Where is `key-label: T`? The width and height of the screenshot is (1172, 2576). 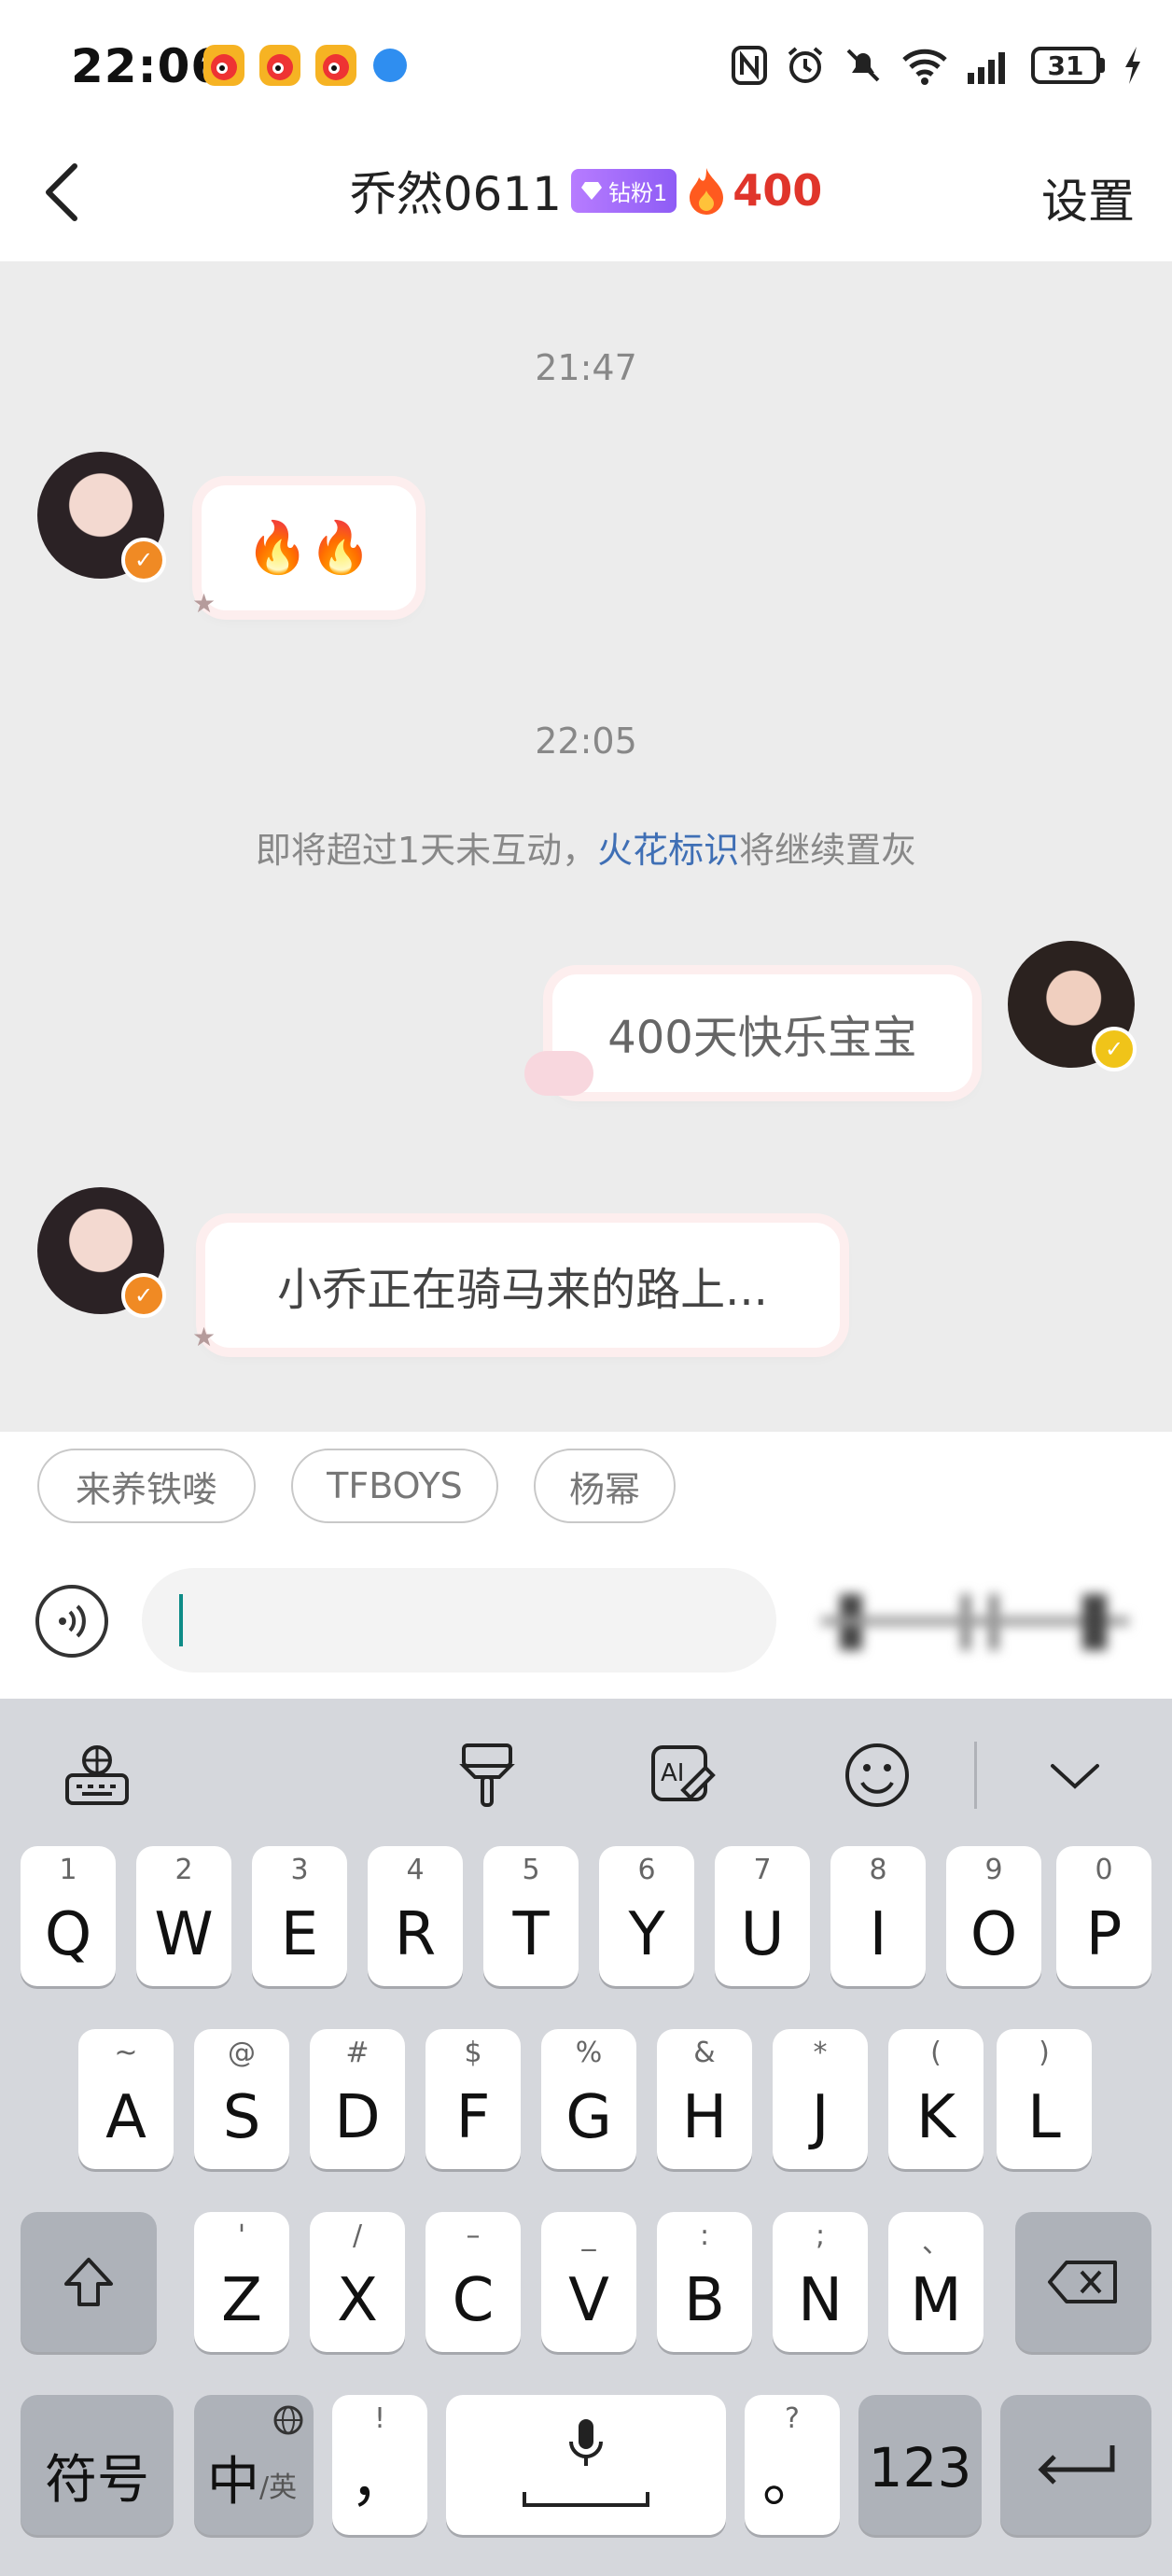 key-label: T is located at coordinates (531, 1935).